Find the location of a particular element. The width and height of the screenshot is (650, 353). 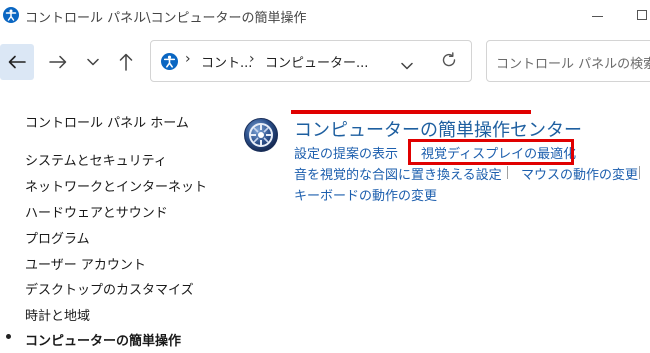

maximize-button is located at coordinates (639, 16).